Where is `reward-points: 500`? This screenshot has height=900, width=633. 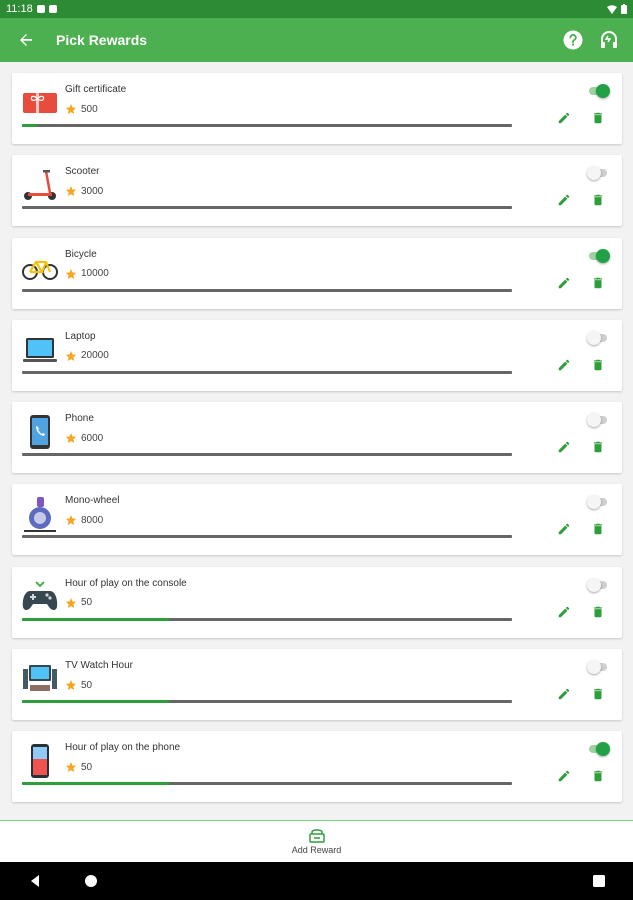 reward-points: 500 is located at coordinates (81, 109).